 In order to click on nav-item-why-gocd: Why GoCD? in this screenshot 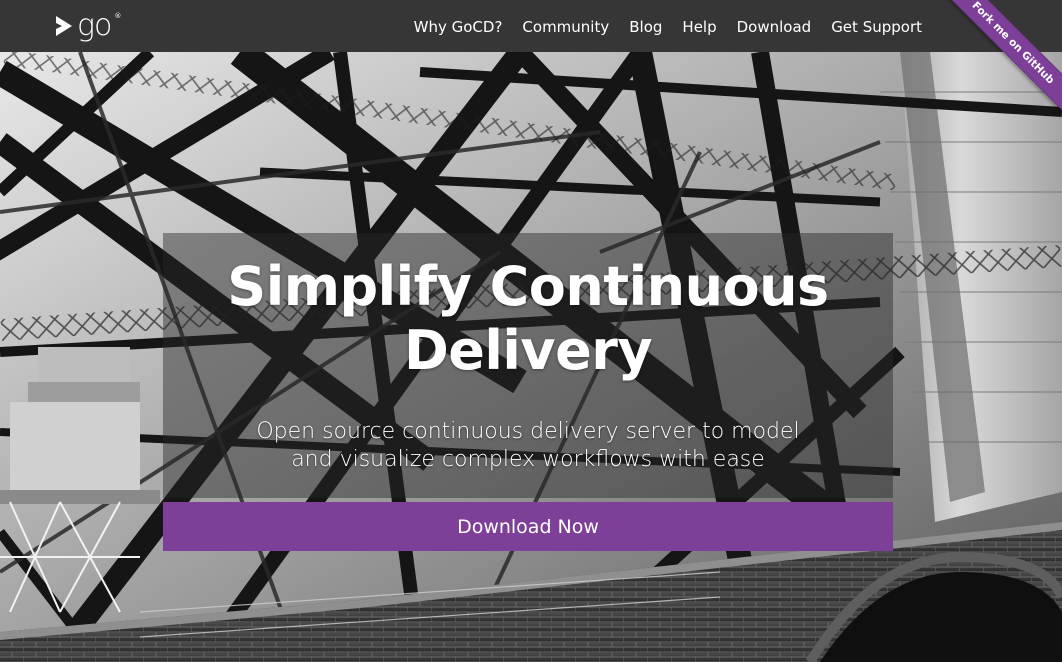, I will do `click(458, 26)`.